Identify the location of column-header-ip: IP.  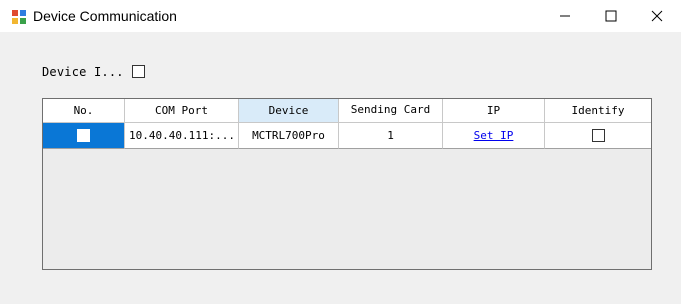
(494, 111).